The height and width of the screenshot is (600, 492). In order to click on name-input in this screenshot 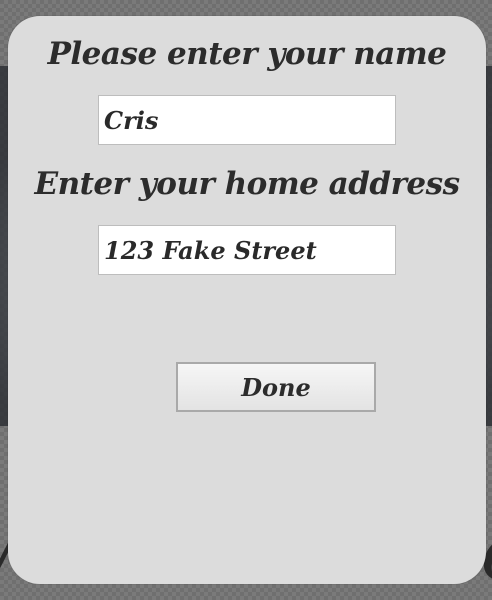, I will do `click(247, 120)`.